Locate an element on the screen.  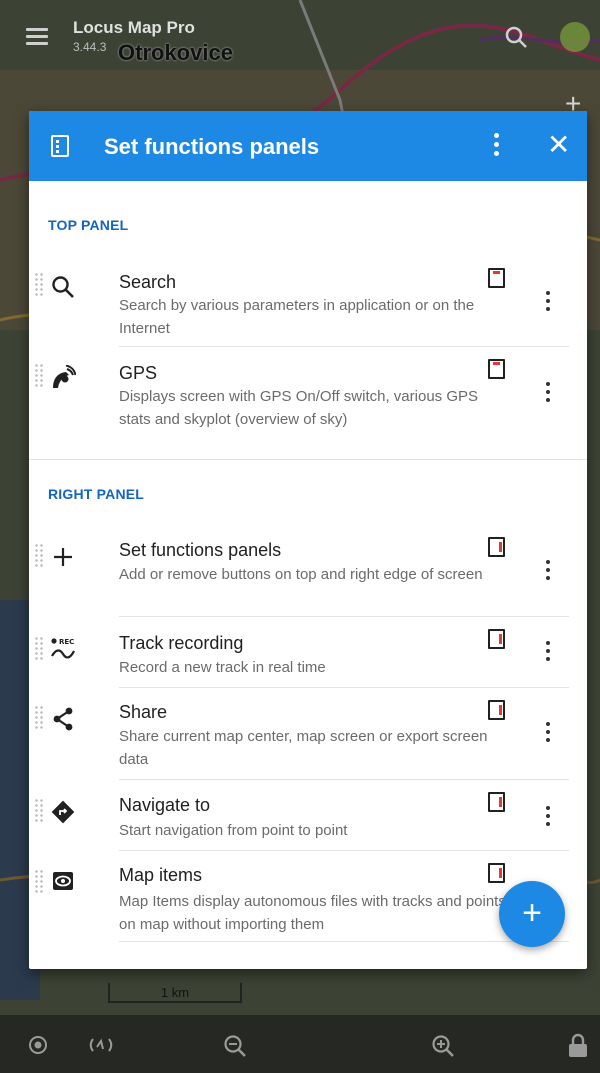
plus-icon is located at coordinates (63, 557).